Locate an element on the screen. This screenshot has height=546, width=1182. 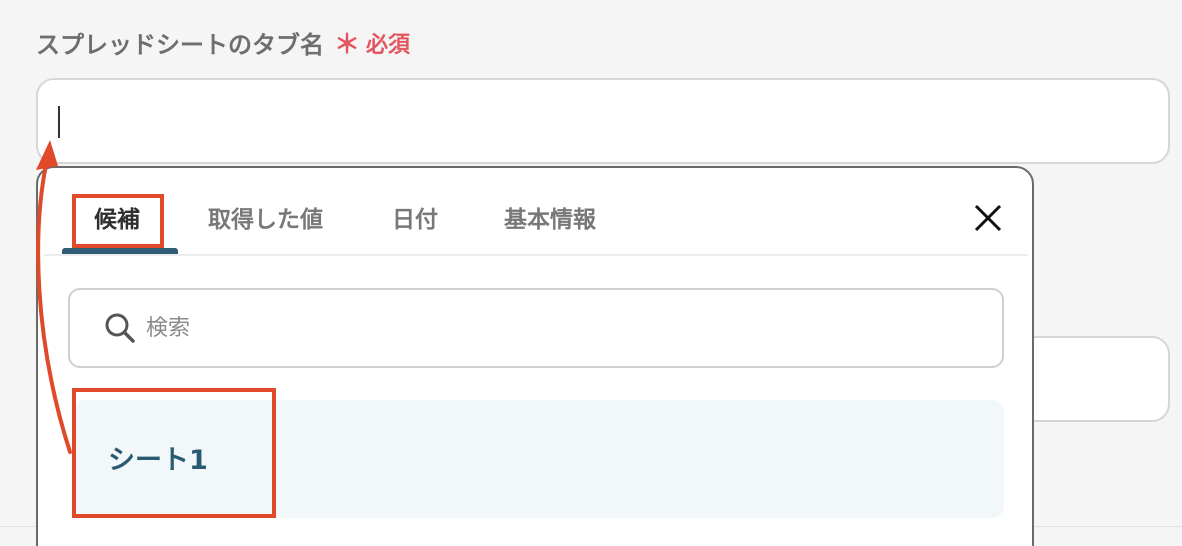
required-text: 必須 is located at coordinates (388, 45).